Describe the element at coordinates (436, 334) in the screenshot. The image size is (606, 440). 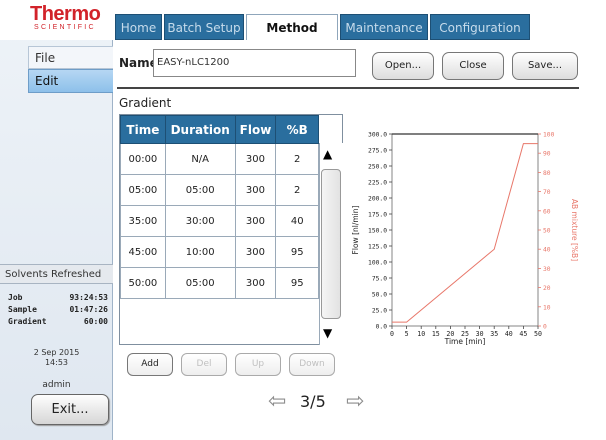
I see `x-tick-label: 15` at that location.